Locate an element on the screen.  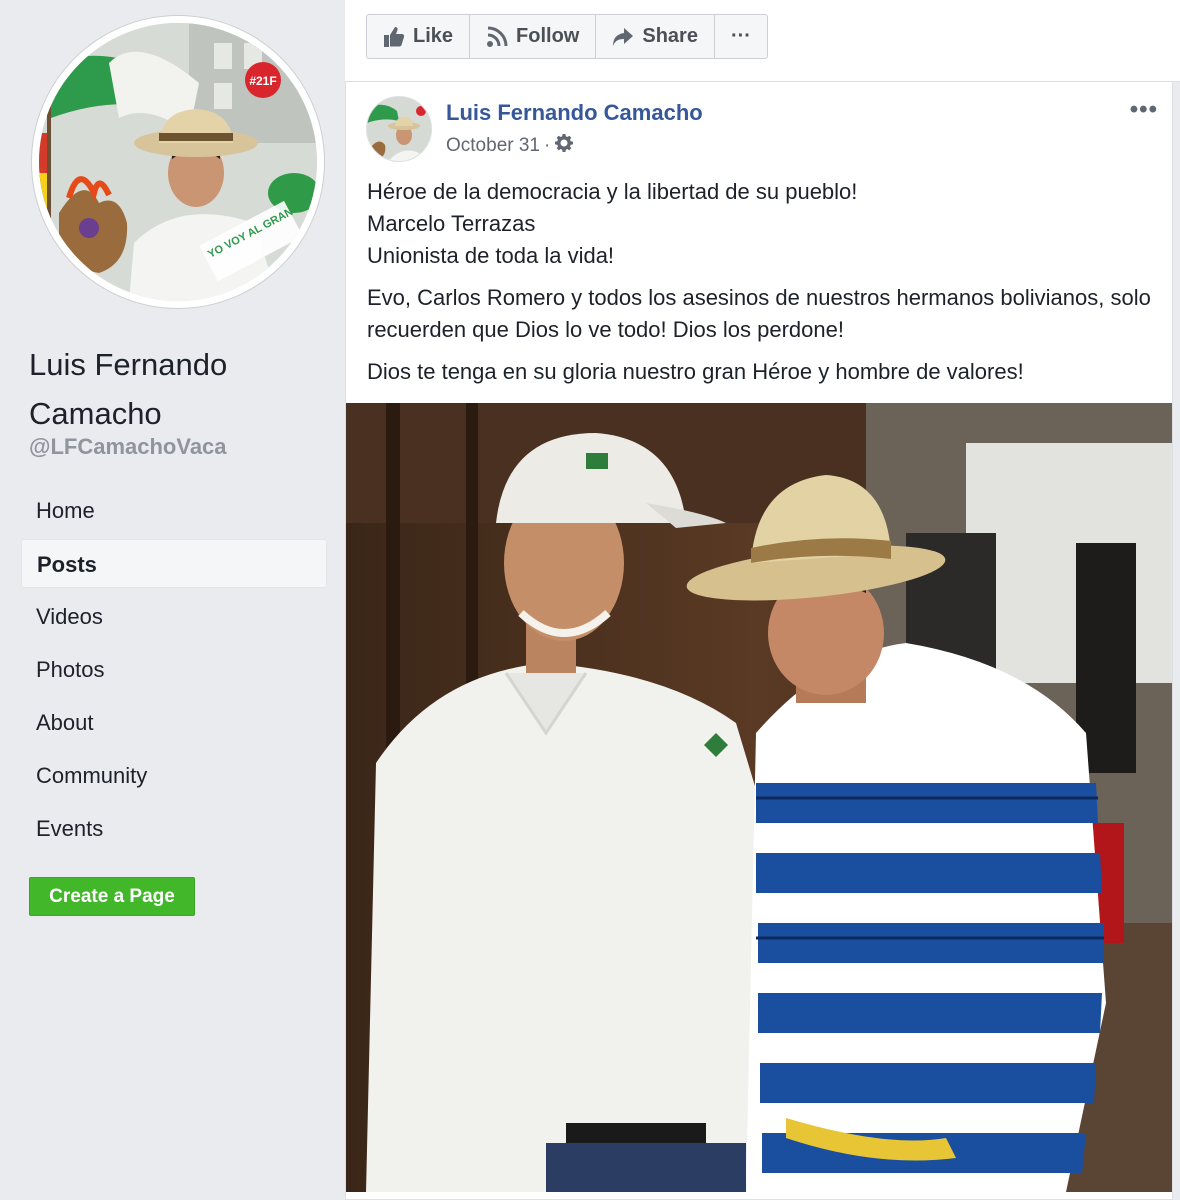
nav-item-posts: Posts is located at coordinates (174, 563).